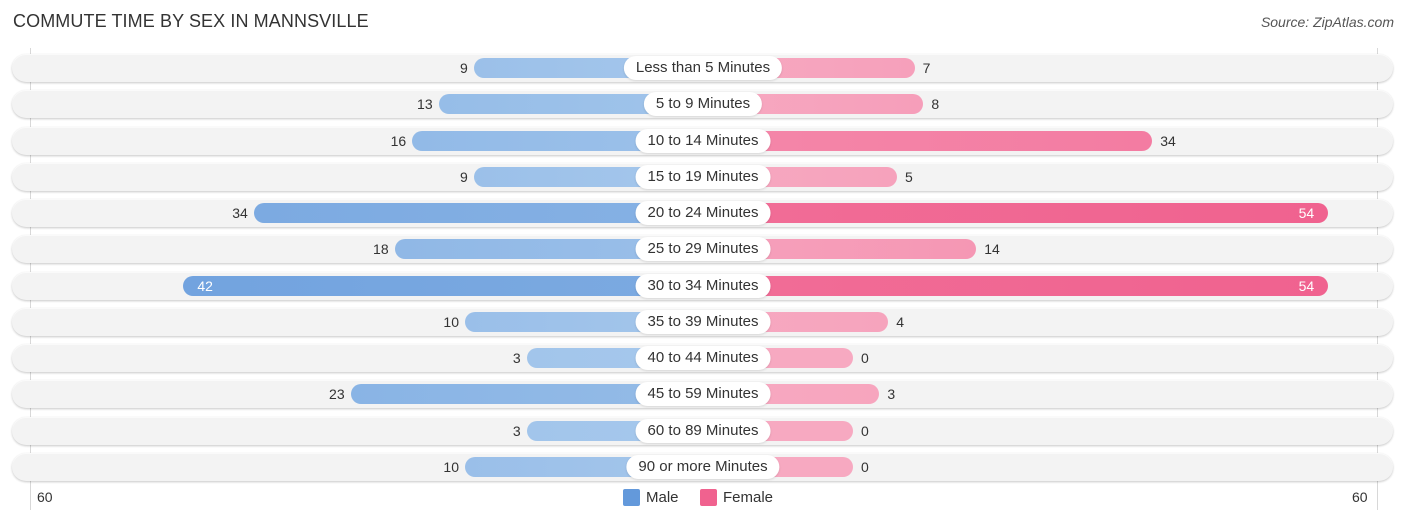 The height and width of the screenshot is (523, 1406). What do you see at coordinates (381, 249) in the screenshot?
I see `value-label-male: 18` at bounding box center [381, 249].